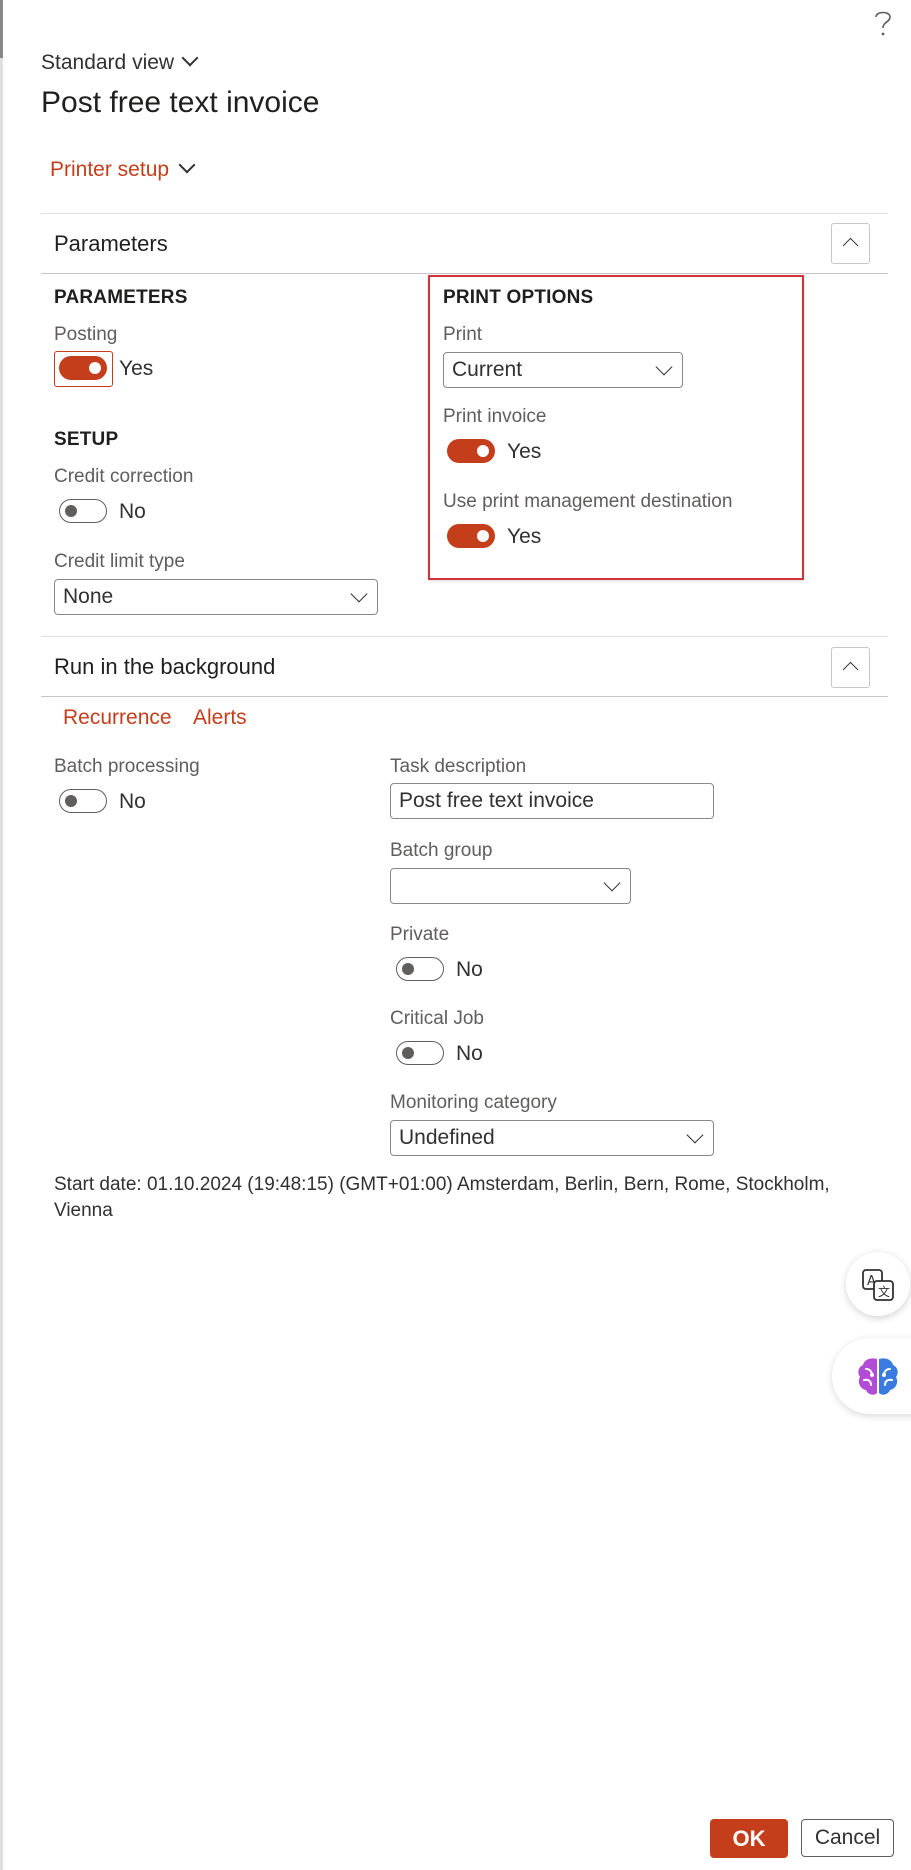 Image resolution: width=911 pixels, height=1870 pixels. I want to click on view-label: Standard view, so click(108, 62).